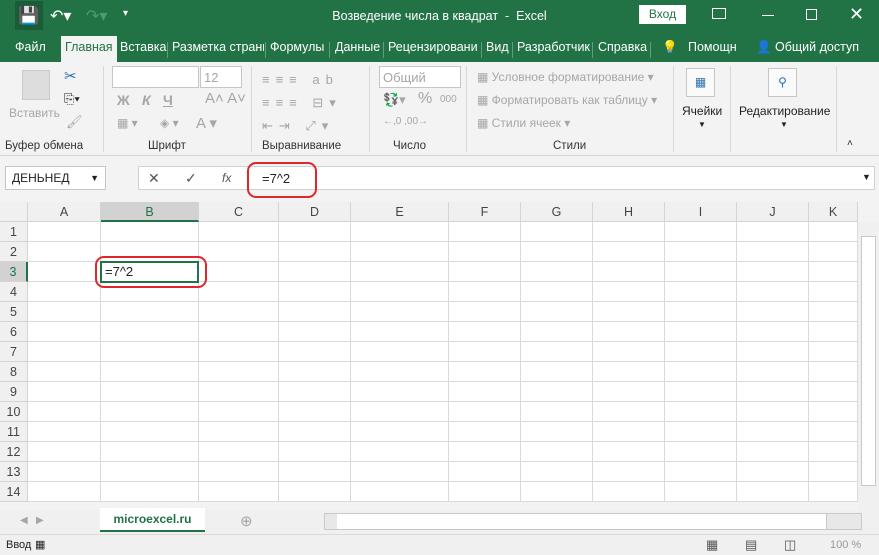 The width and height of the screenshot is (879, 555). What do you see at coordinates (856, 14) in the screenshot?
I see `close-icon: ✕` at bounding box center [856, 14].